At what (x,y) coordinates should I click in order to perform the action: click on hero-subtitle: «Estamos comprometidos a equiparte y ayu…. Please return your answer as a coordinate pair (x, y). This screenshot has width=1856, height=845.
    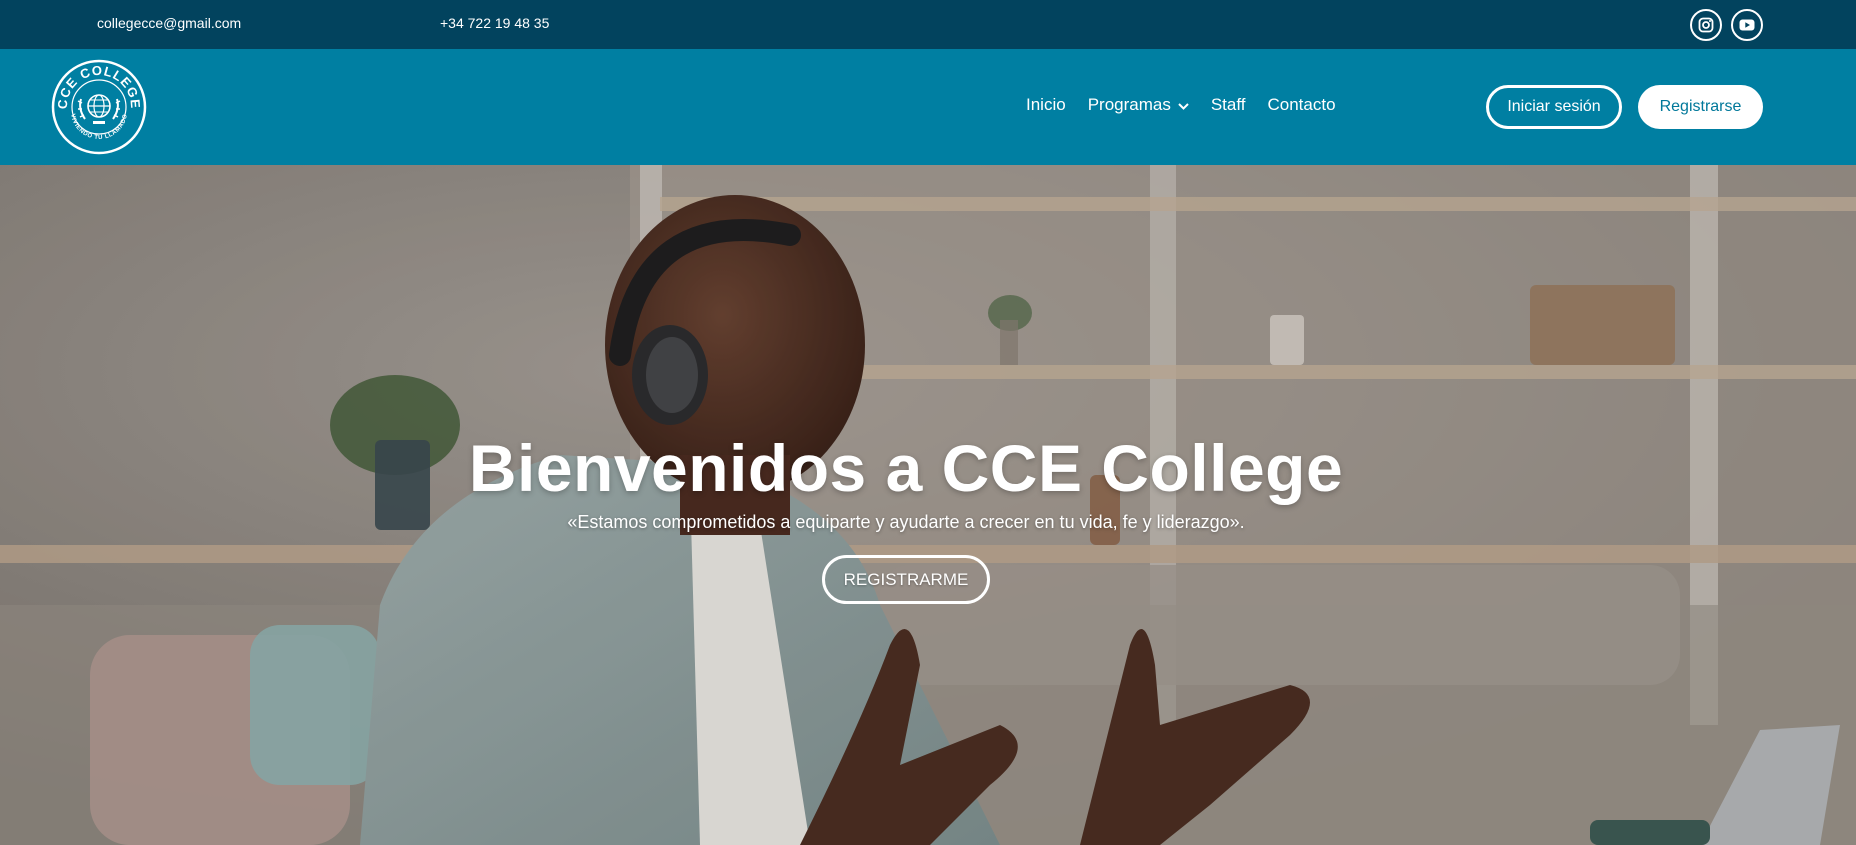
    Looking at the image, I should click on (906, 522).